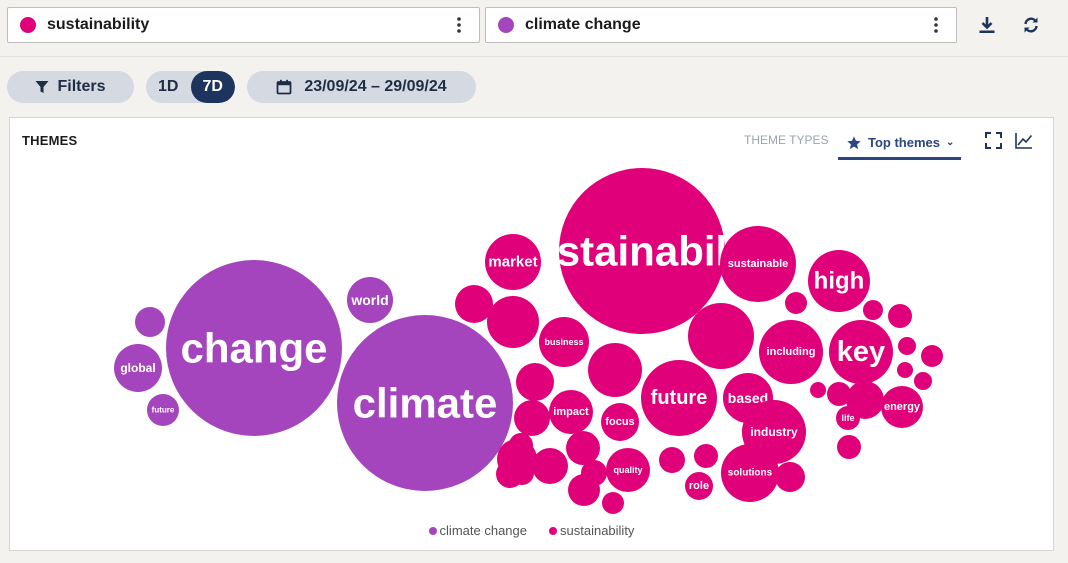  I want to click on bubble-label: change, so click(253, 348).